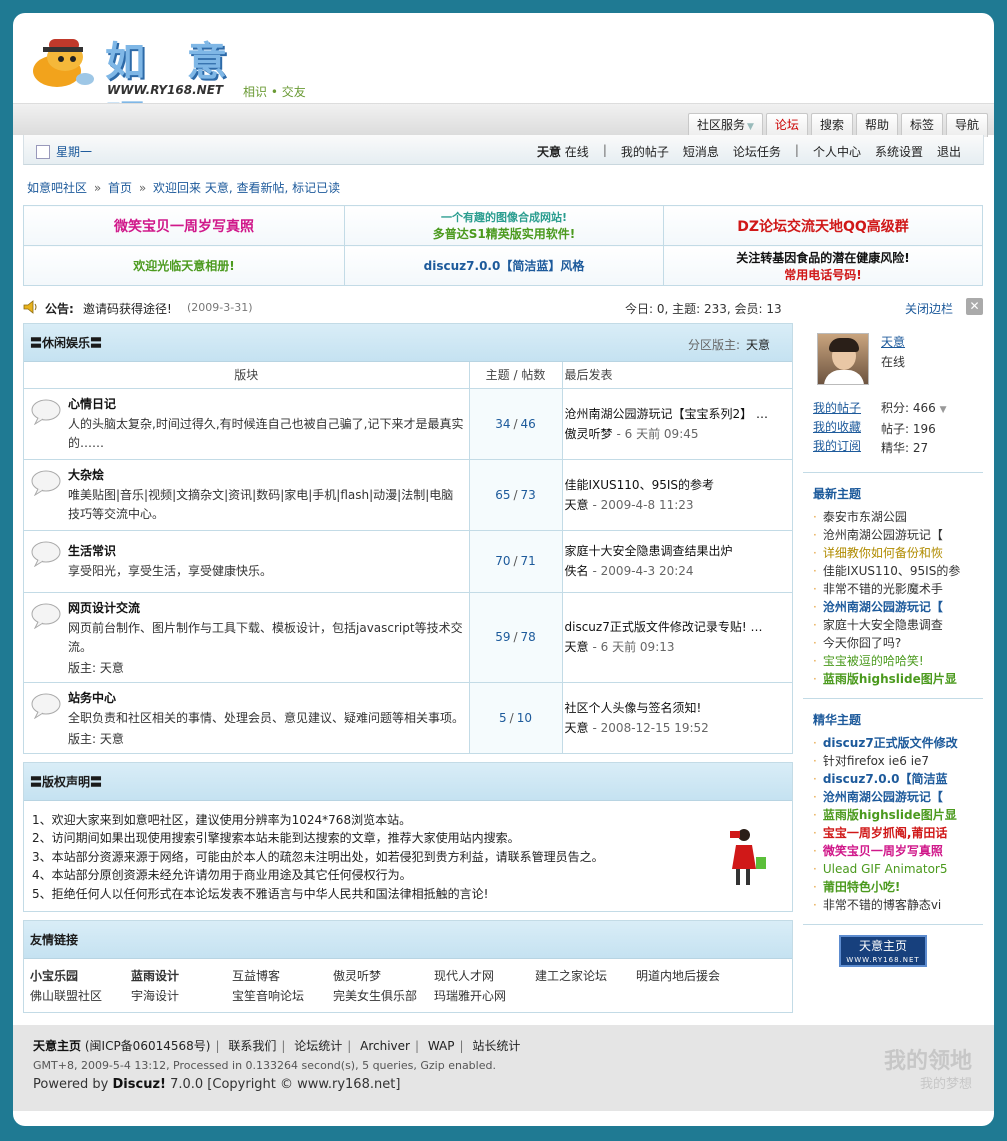 This screenshot has width=1007, height=1141. Describe the element at coordinates (589, 434) in the screenshot. I see `last-post-author: 傲灵听梦` at that location.